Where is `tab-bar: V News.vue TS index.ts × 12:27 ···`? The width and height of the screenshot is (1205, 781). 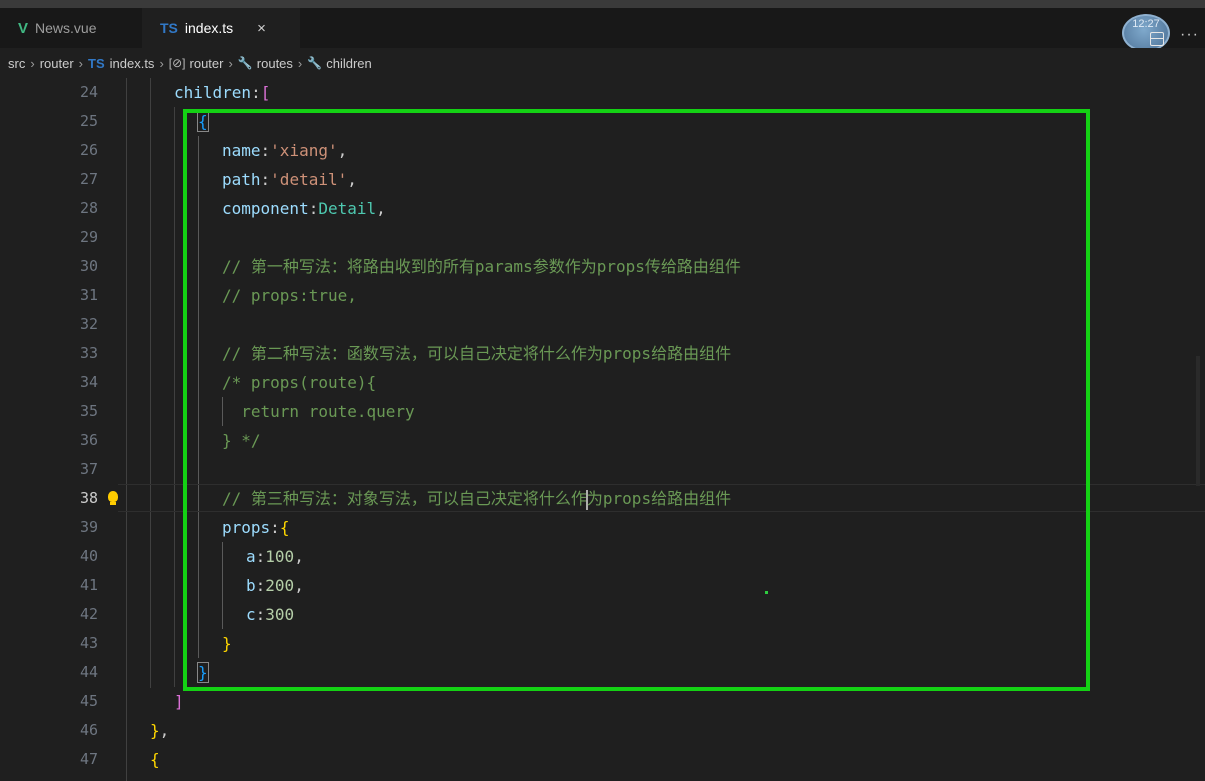
tab-bar: V News.vue TS index.ts × 12:27 ··· is located at coordinates (602, 30).